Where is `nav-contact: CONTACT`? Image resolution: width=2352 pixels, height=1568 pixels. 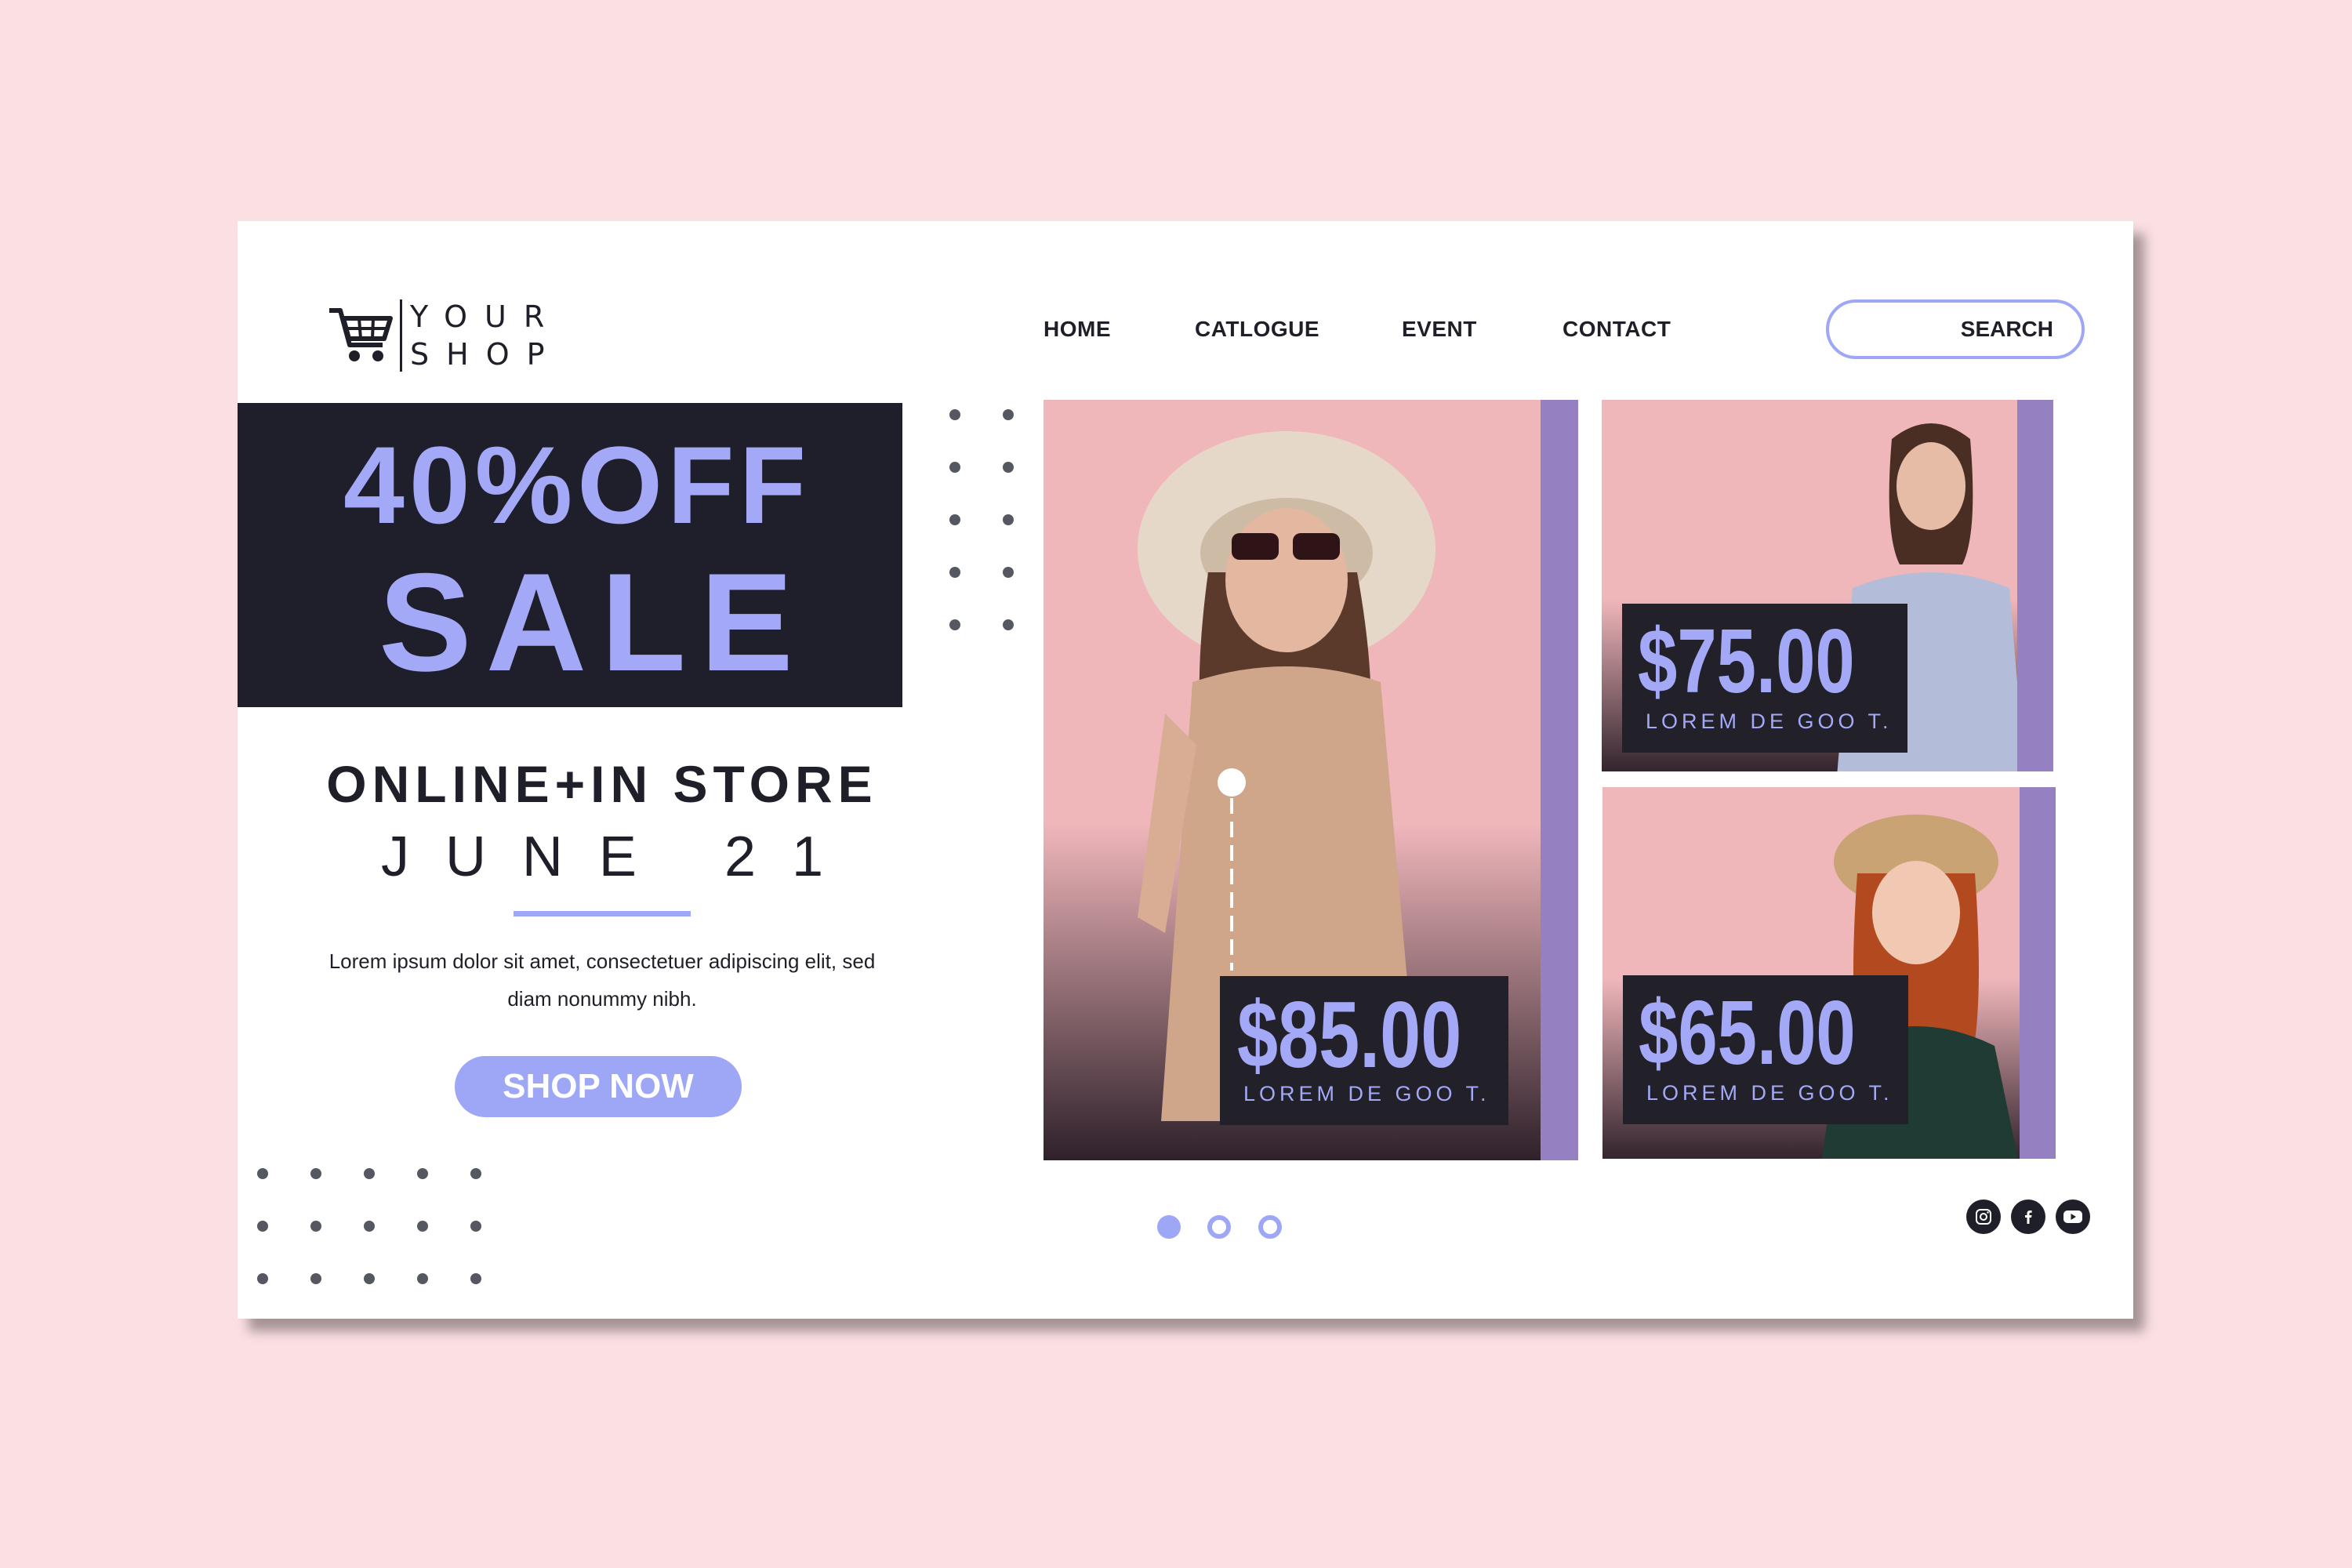
nav-contact: CONTACT is located at coordinates (1617, 329).